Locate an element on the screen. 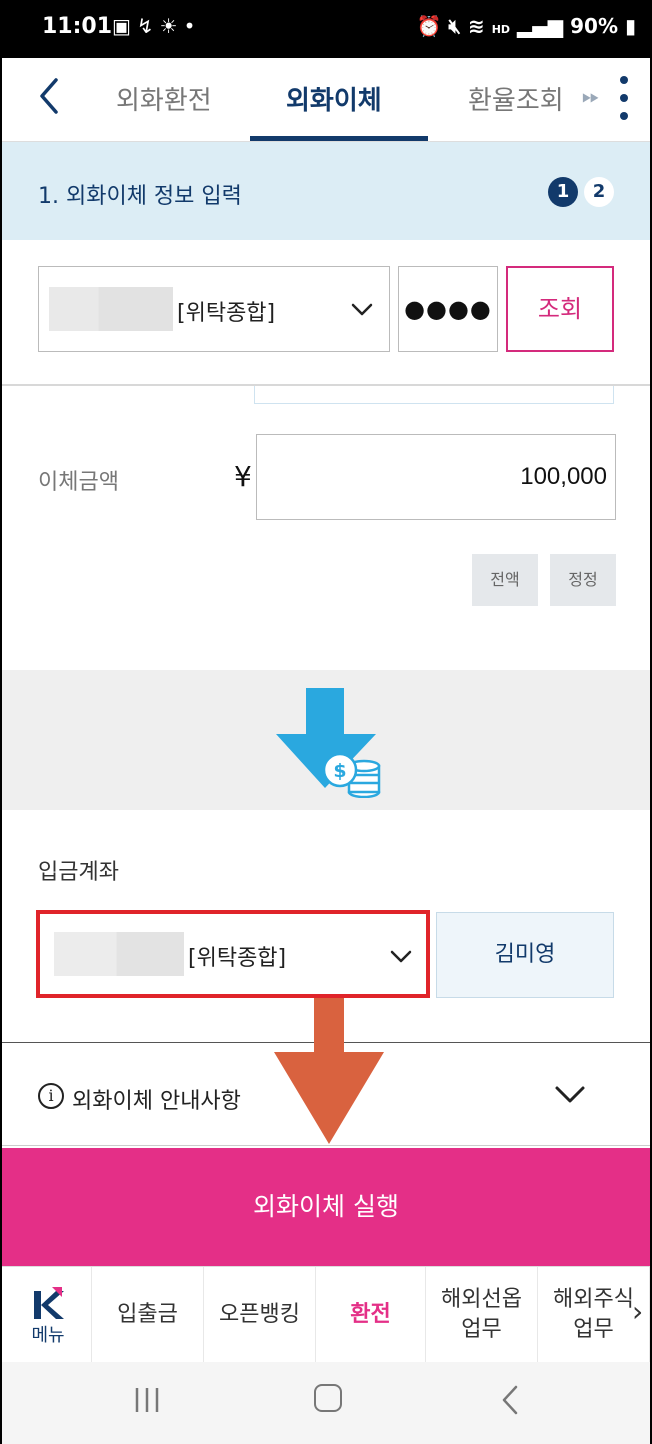  active-tab-indicator is located at coordinates (339, 138).